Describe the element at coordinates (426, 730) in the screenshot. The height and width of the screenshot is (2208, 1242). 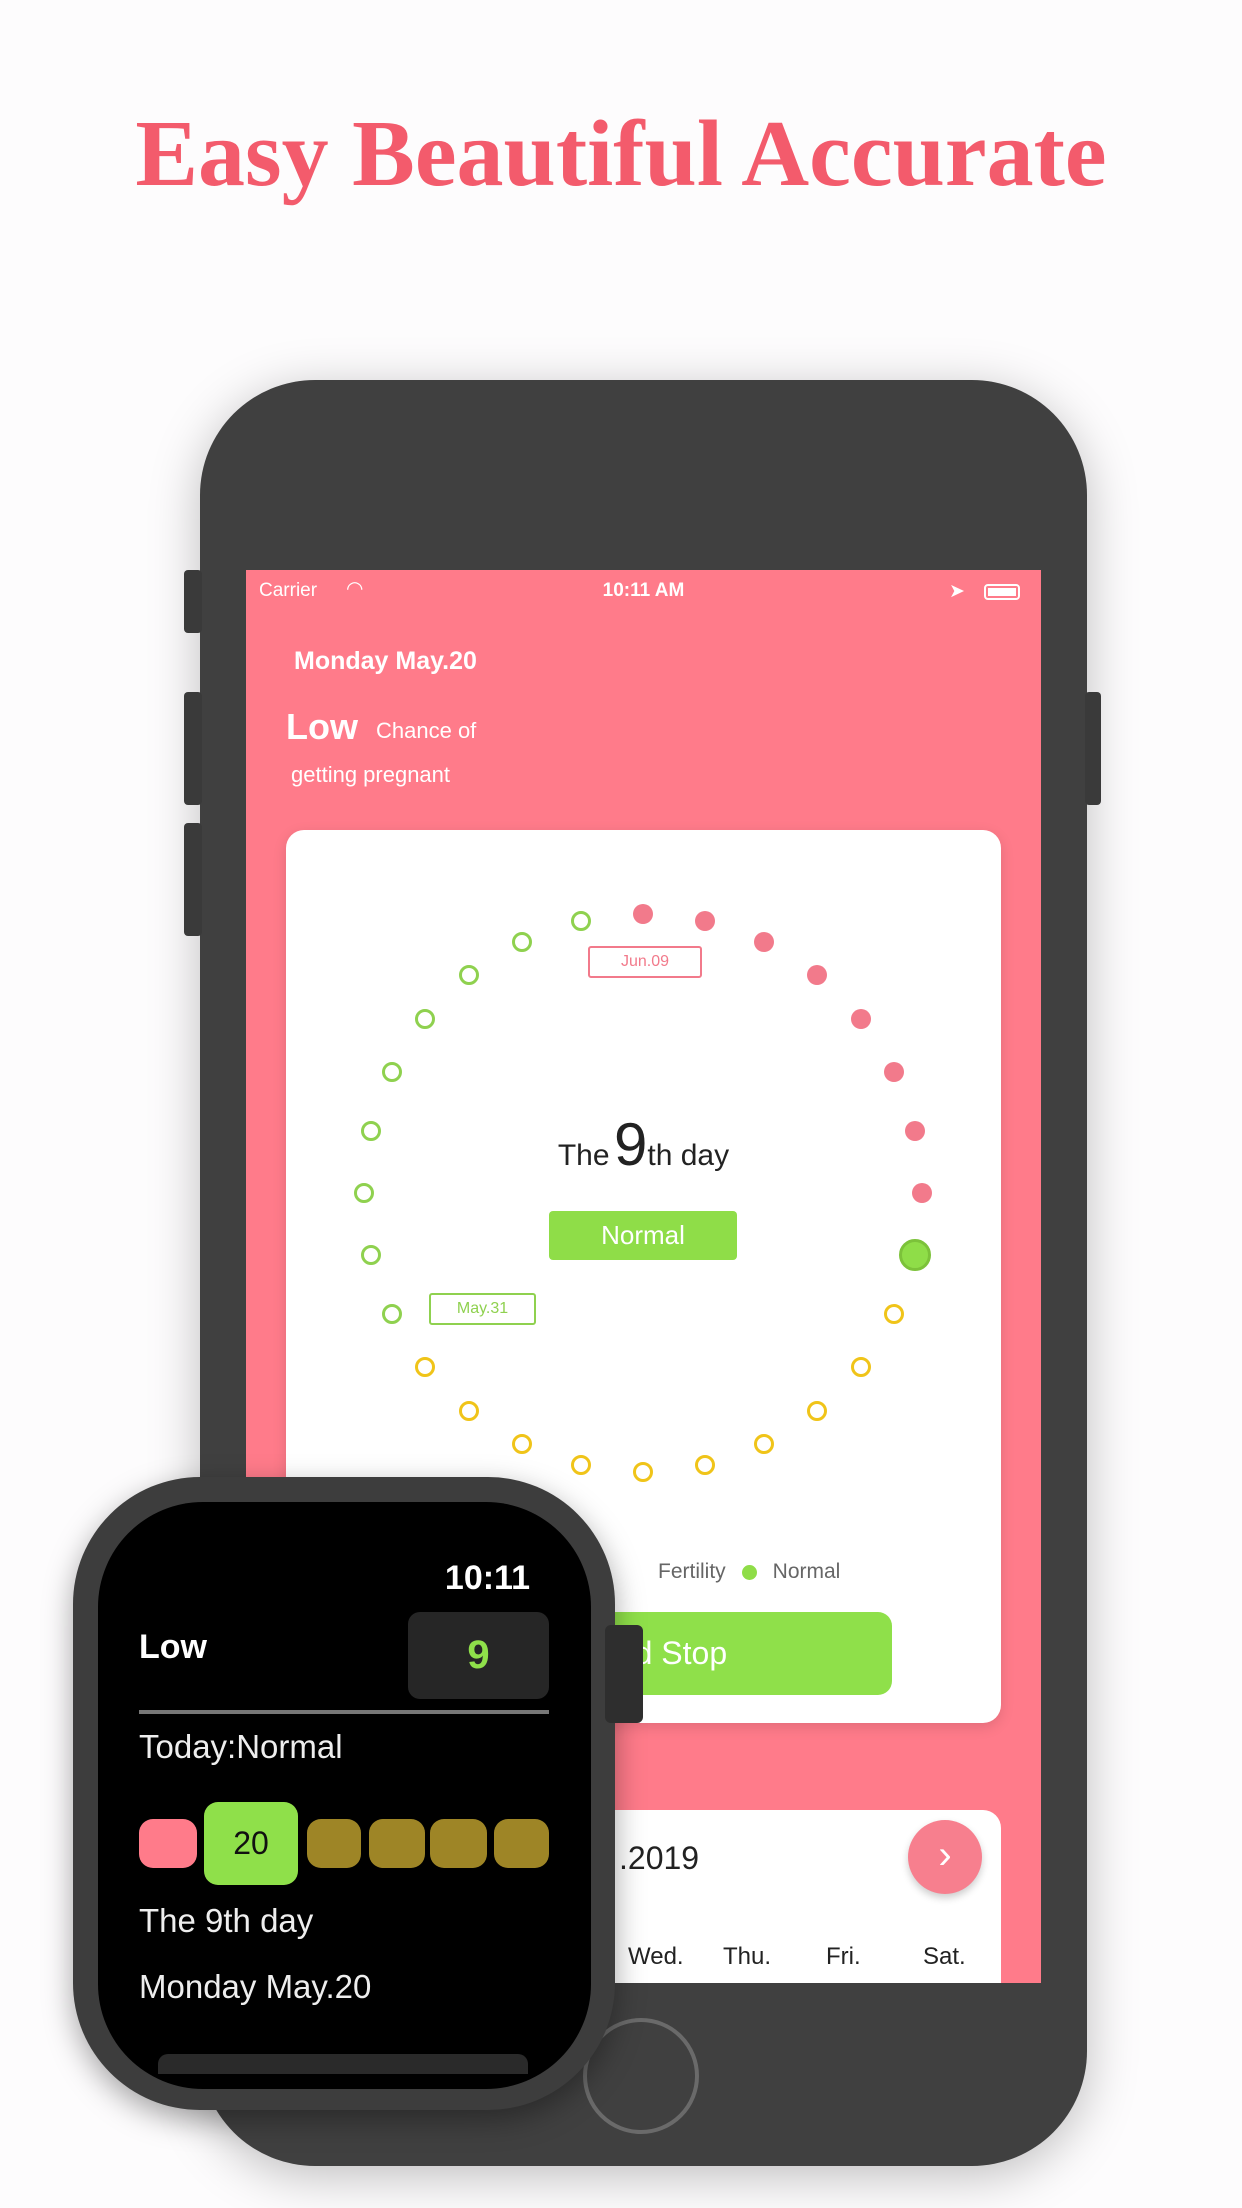
I see `chance-text: Chance of` at that location.